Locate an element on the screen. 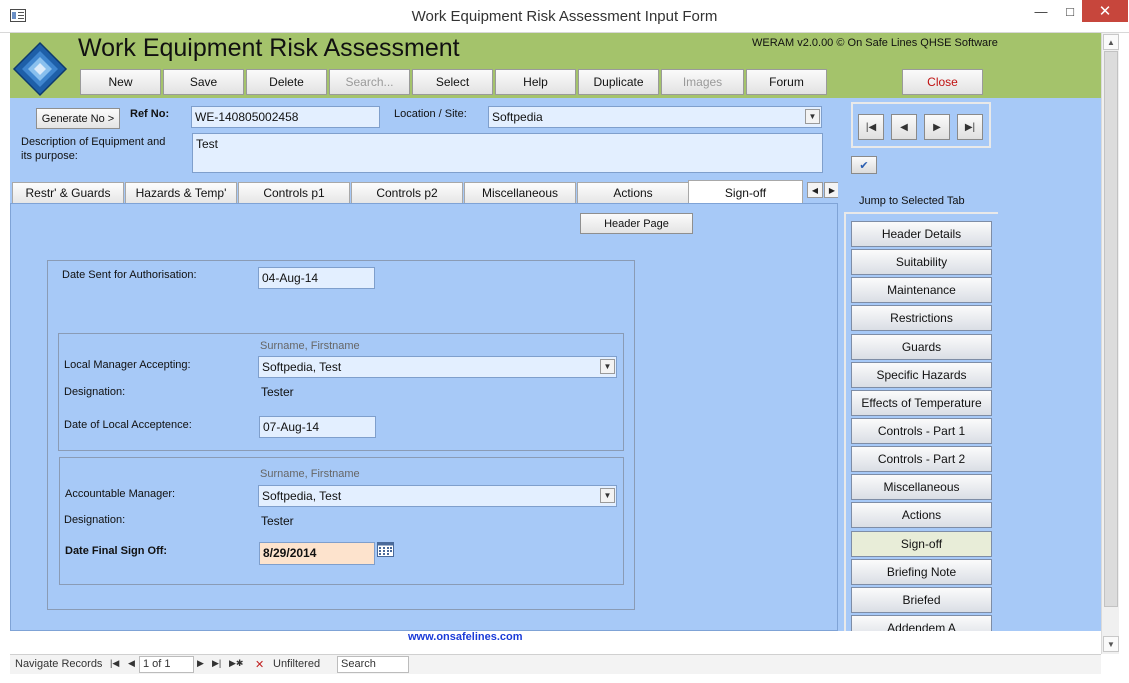  ref-no-field: WE-140805002458 is located at coordinates (285, 117).